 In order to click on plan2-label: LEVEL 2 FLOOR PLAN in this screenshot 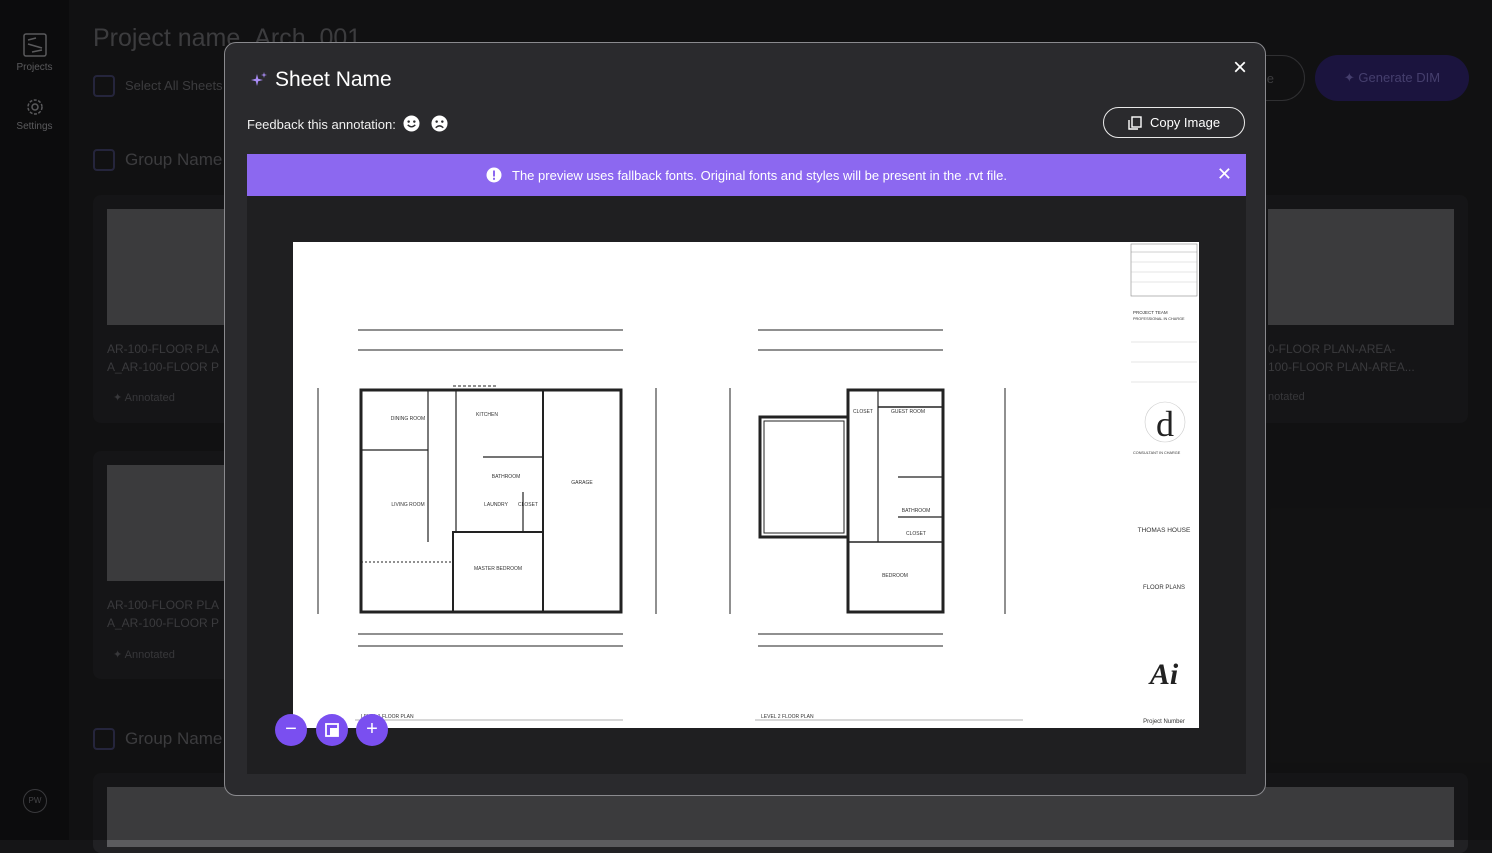, I will do `click(787, 717)`.